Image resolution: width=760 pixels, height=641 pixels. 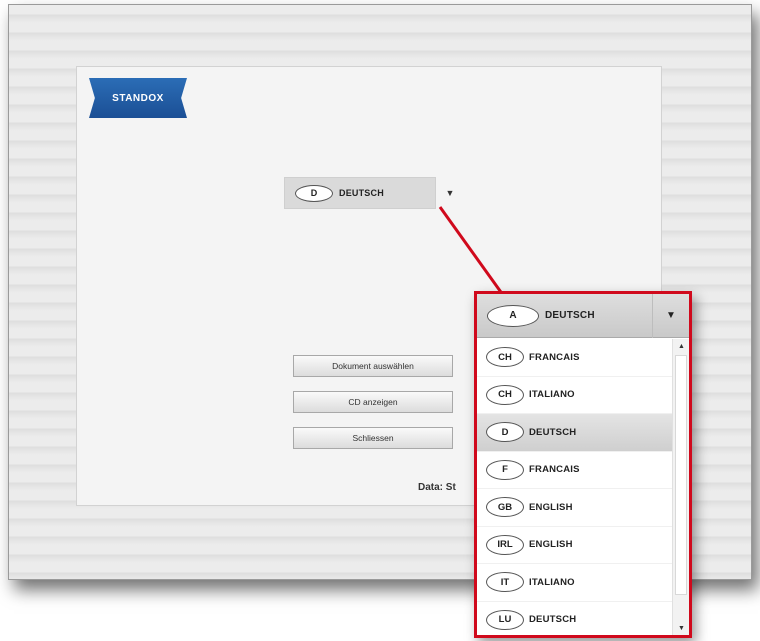 I want to click on language-option-ch-francais: CH FRANCAIS, so click(x=574, y=358).